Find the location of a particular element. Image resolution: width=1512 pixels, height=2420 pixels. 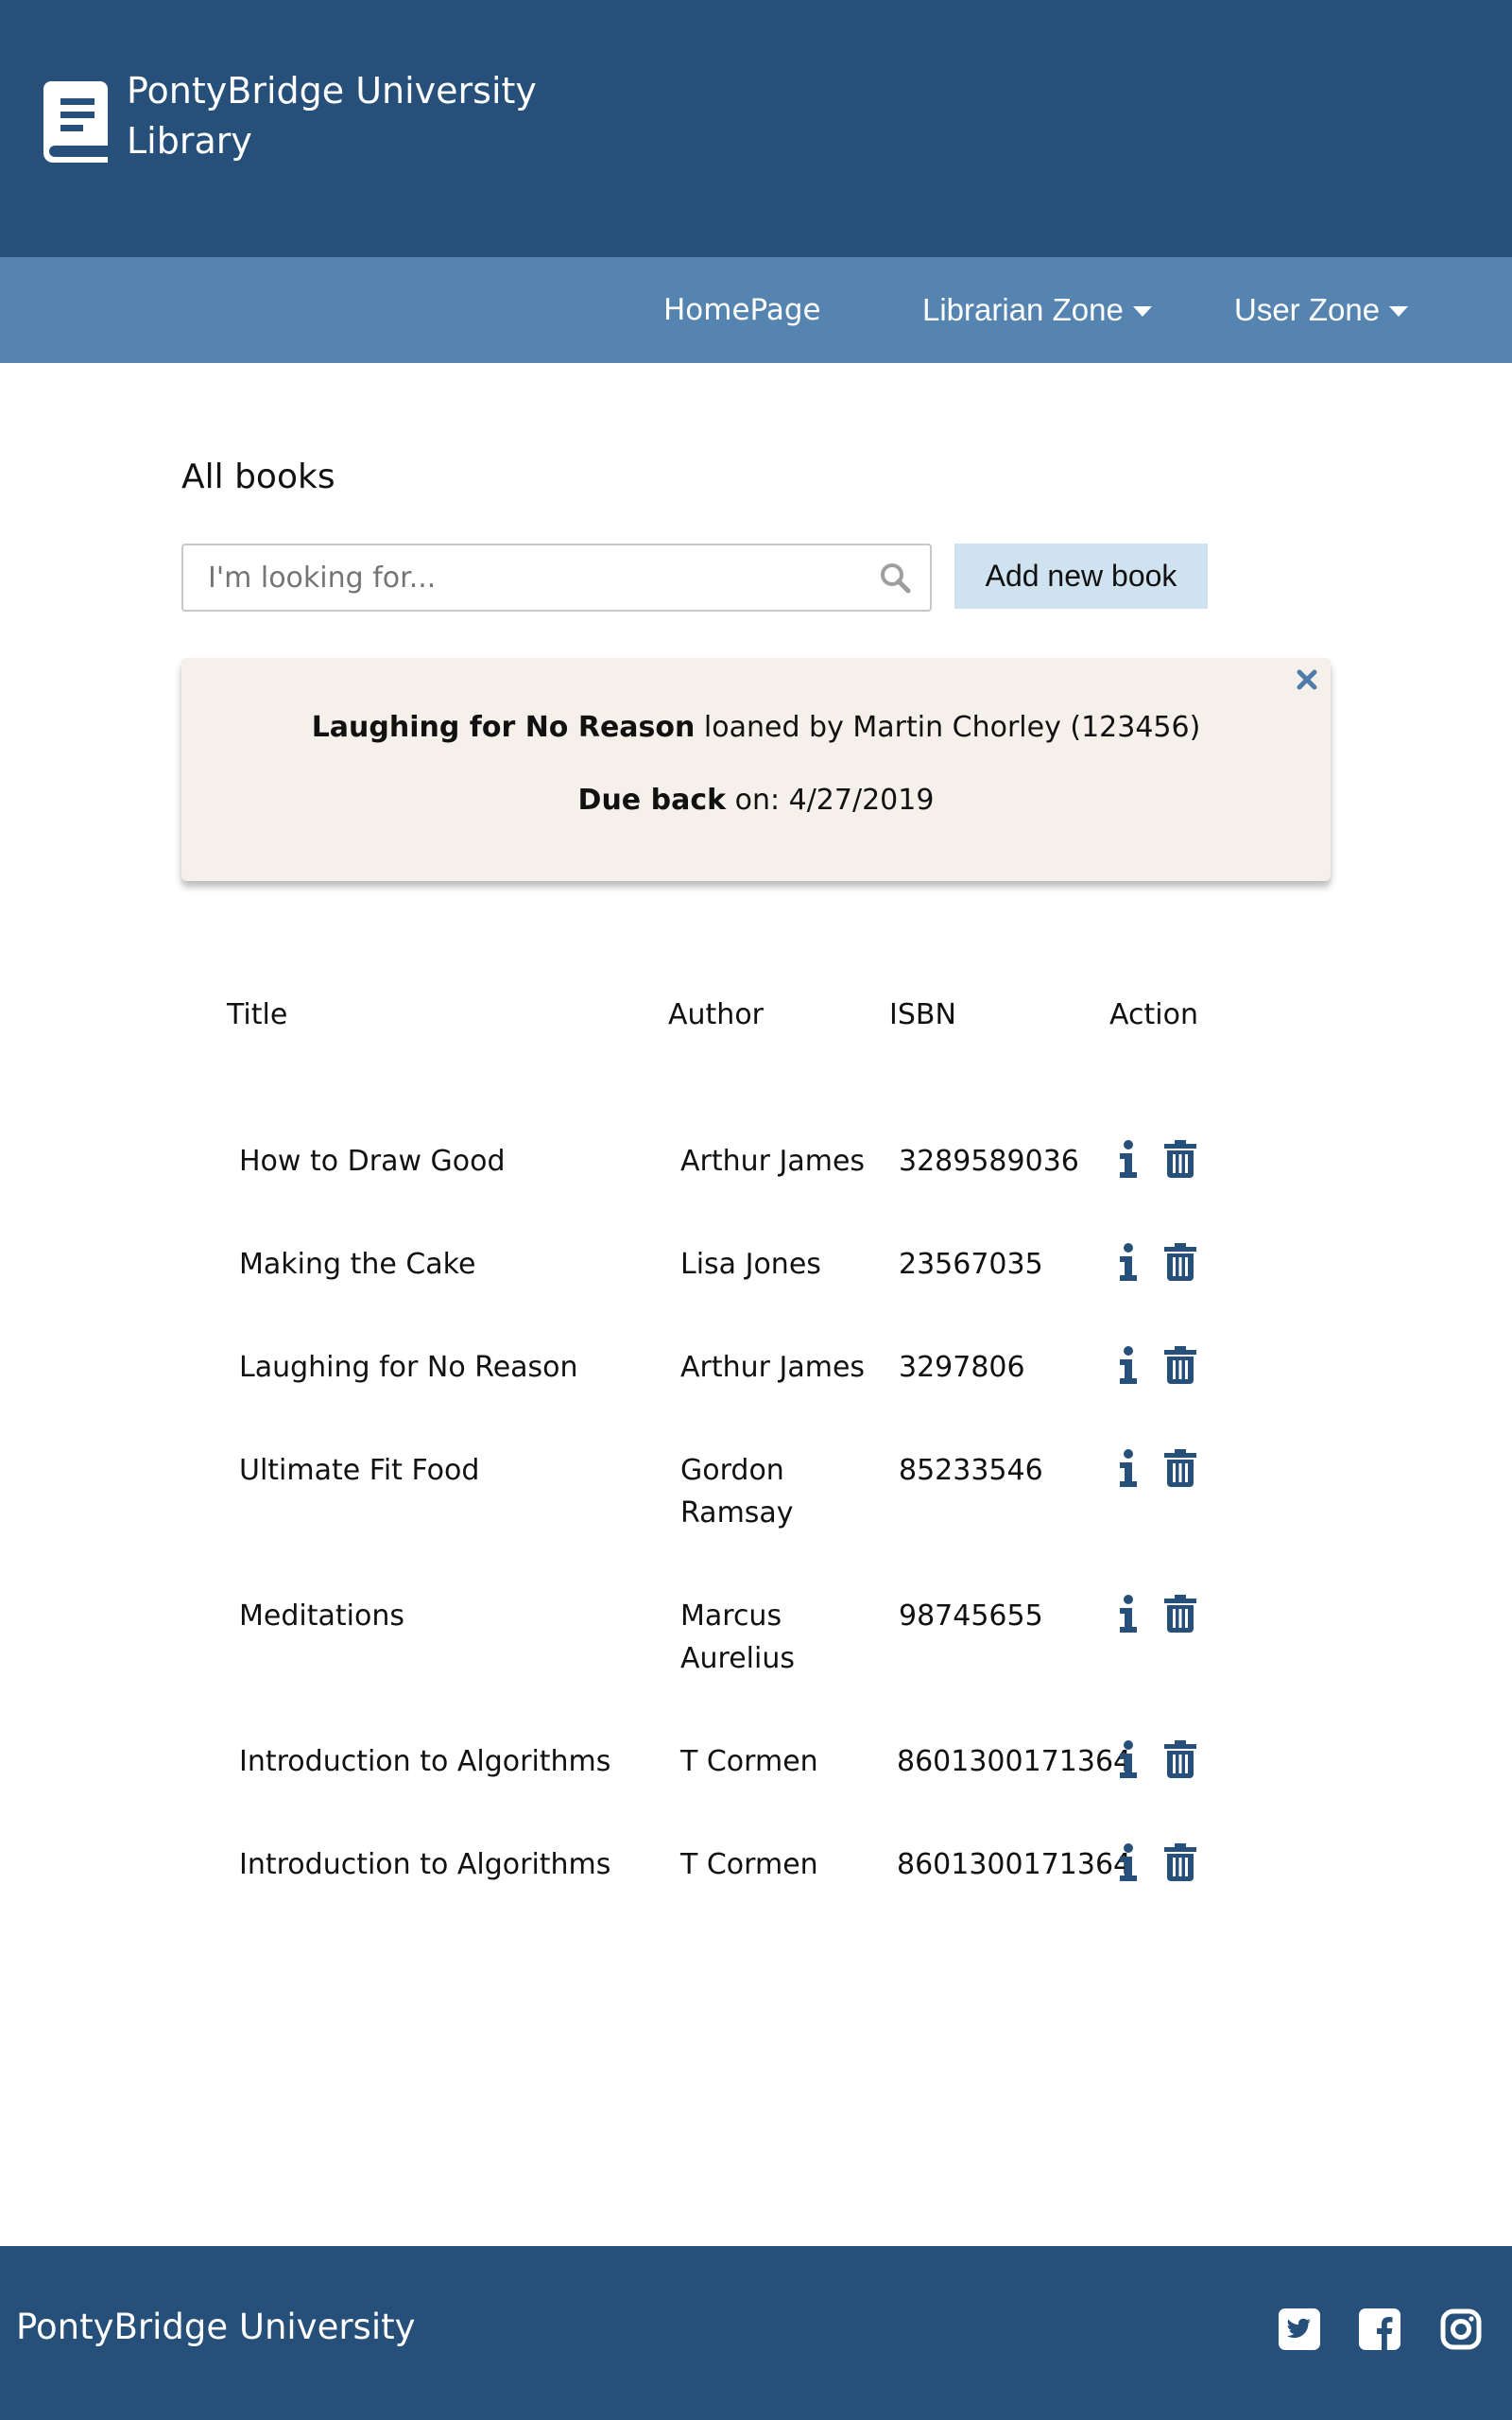

book-icon is located at coordinates (75, 122).